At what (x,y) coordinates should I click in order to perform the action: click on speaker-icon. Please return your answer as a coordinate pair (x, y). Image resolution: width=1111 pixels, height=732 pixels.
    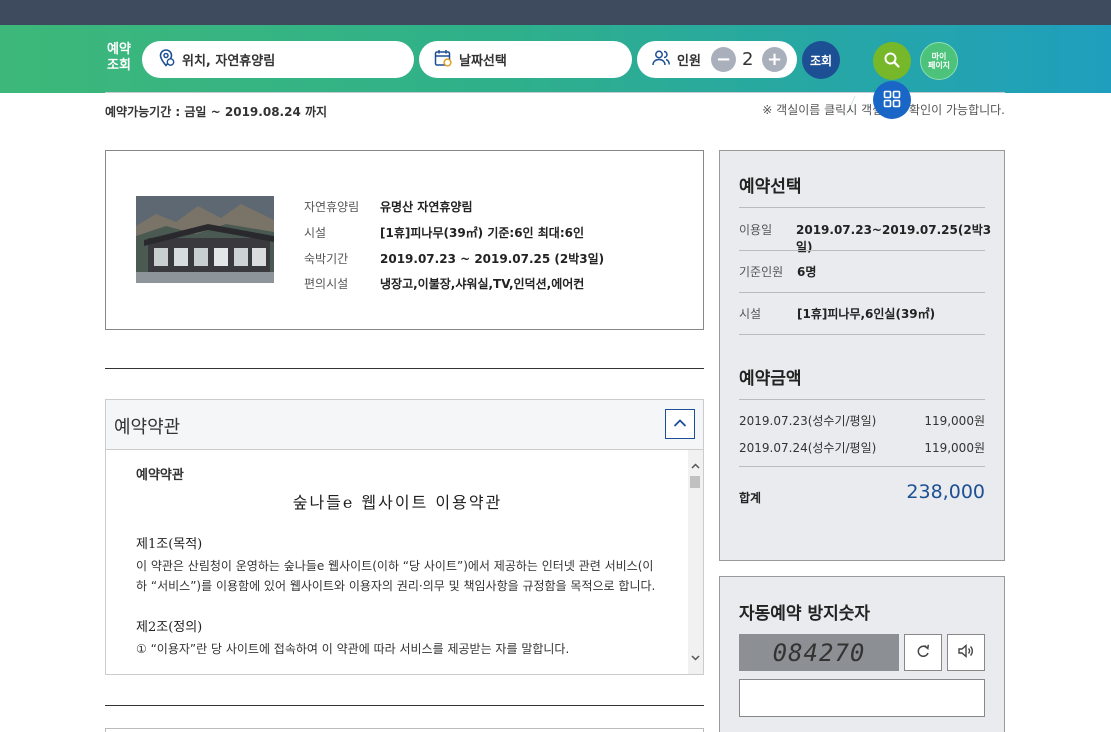
    Looking at the image, I should click on (966, 652).